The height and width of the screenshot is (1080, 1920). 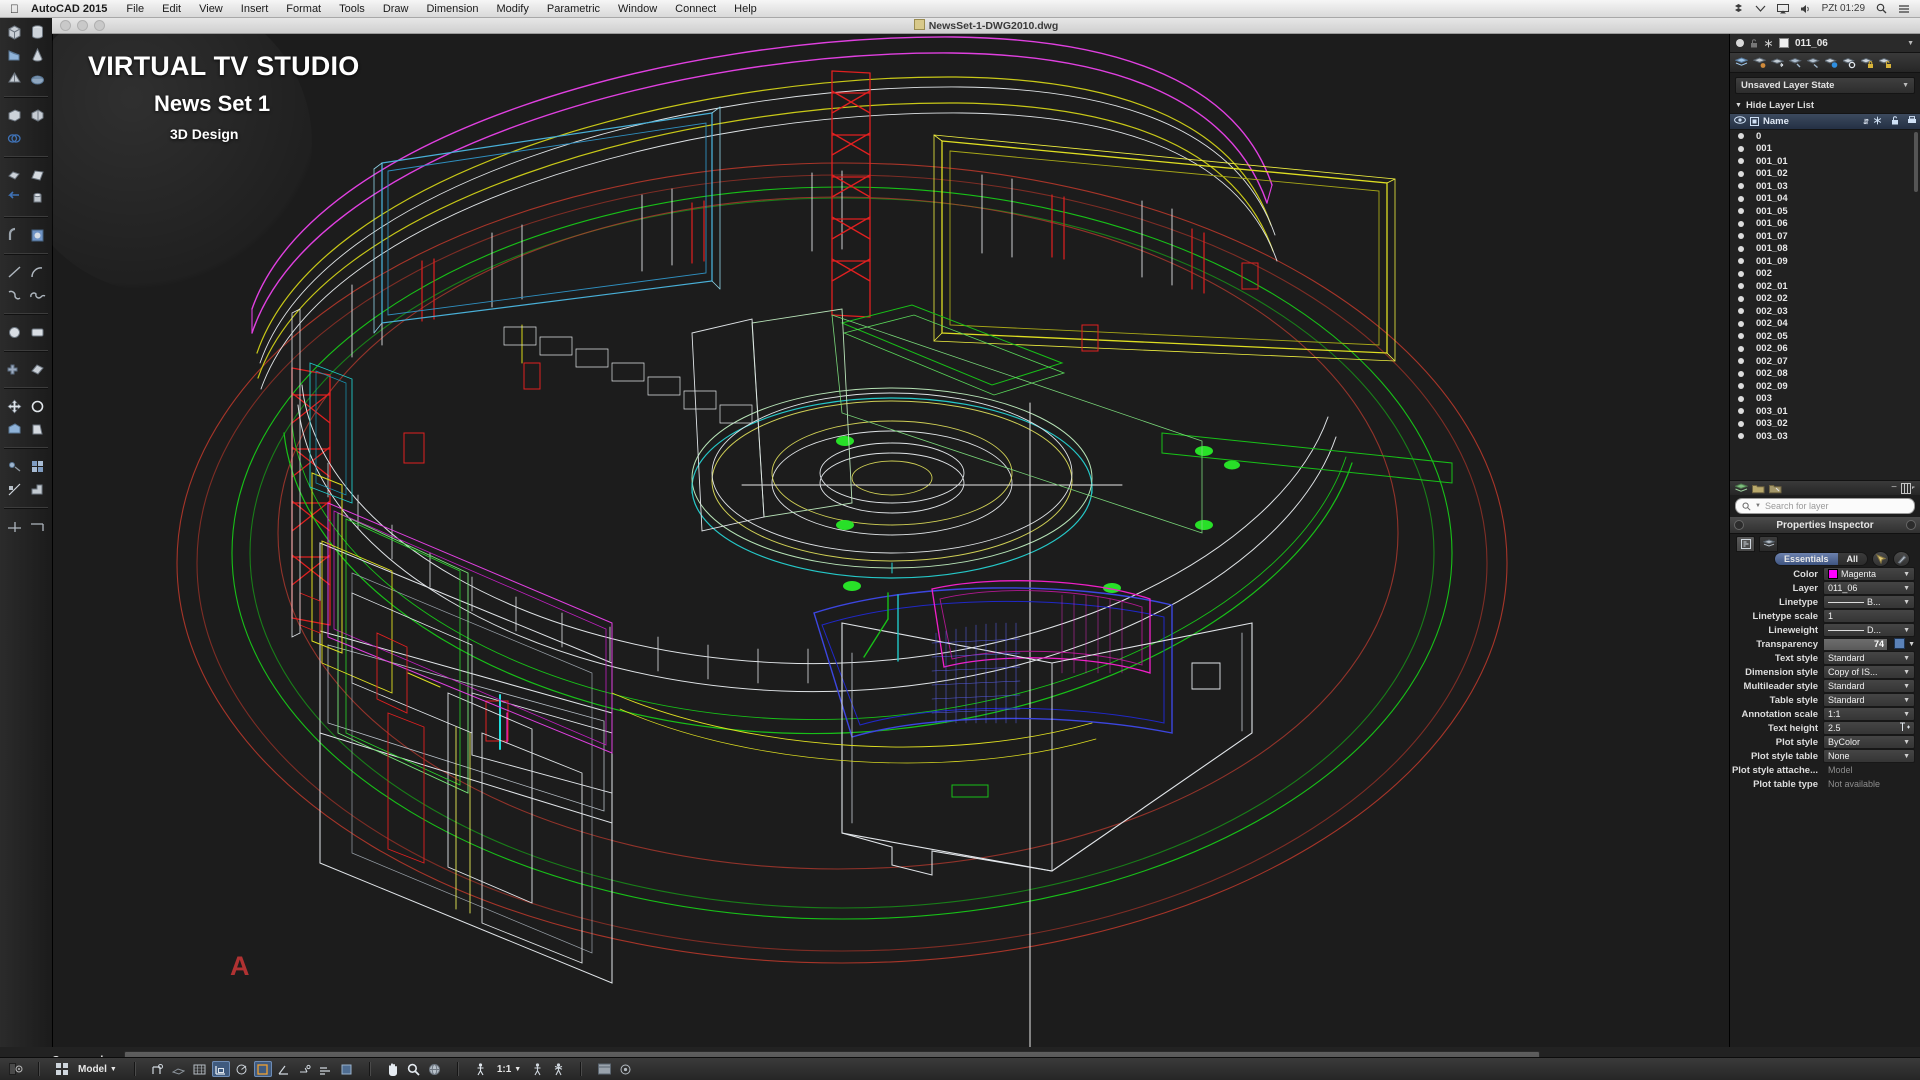 I want to click on model-grid-icon, so click(x=62, y=1069).